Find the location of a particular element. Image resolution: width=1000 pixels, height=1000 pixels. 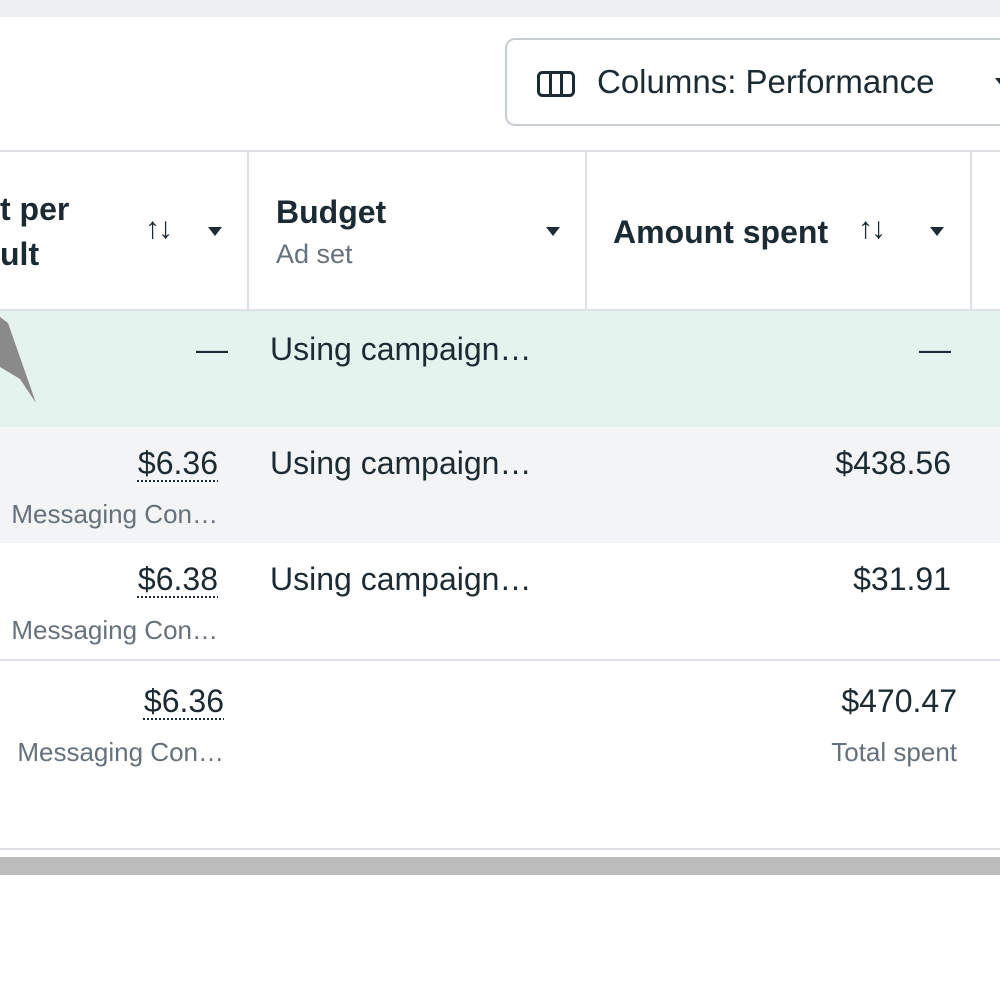

cost-per-result-value: — is located at coordinates (212, 349).